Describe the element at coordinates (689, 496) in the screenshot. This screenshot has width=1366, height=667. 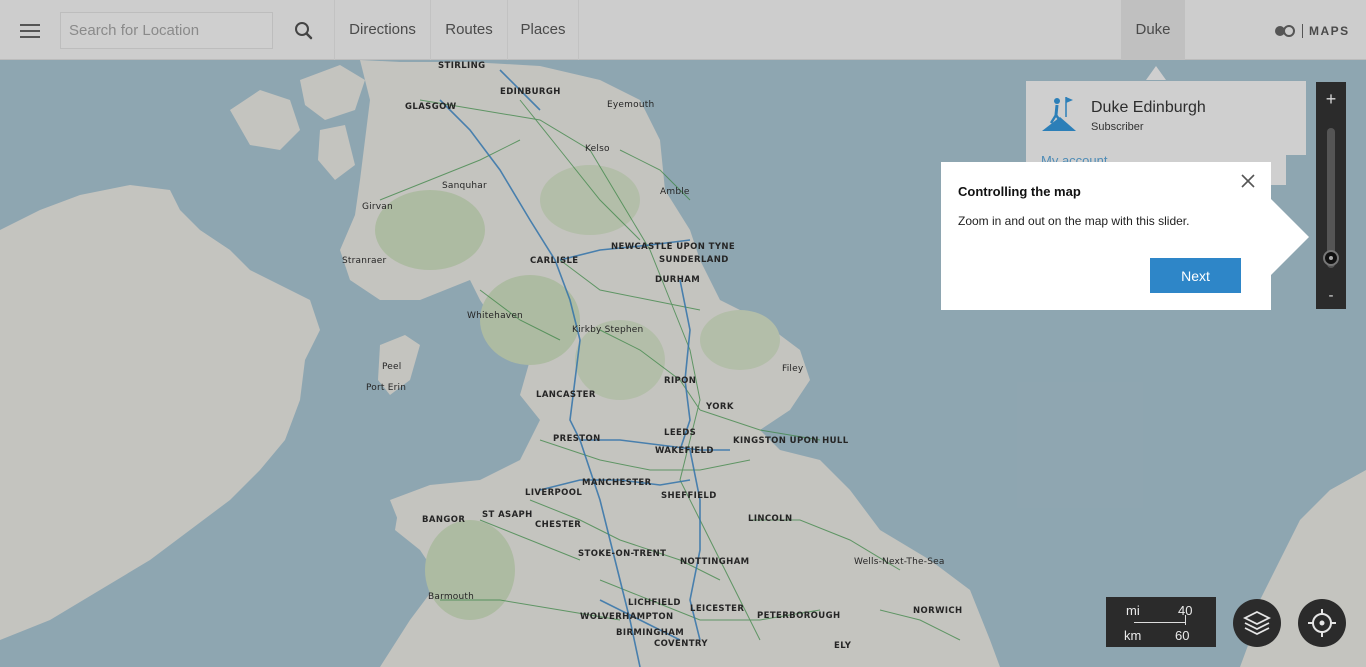
I see `map-label: SHEFFIELD` at that location.